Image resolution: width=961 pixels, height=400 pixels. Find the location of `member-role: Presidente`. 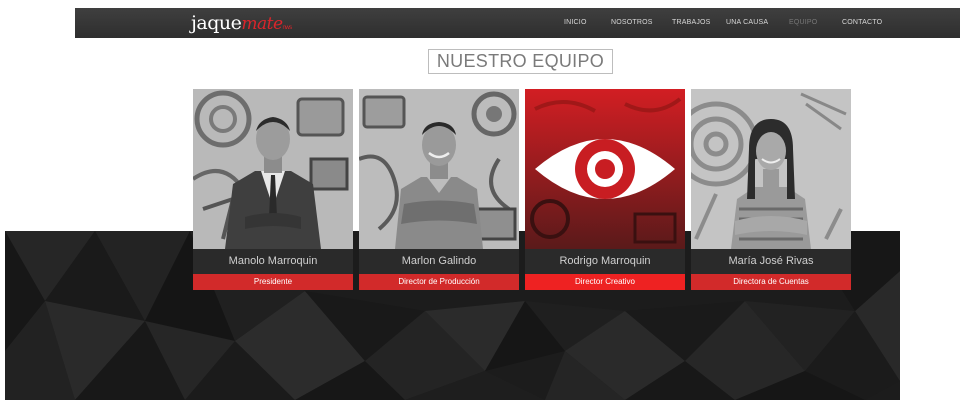

member-role: Presidente is located at coordinates (273, 282).